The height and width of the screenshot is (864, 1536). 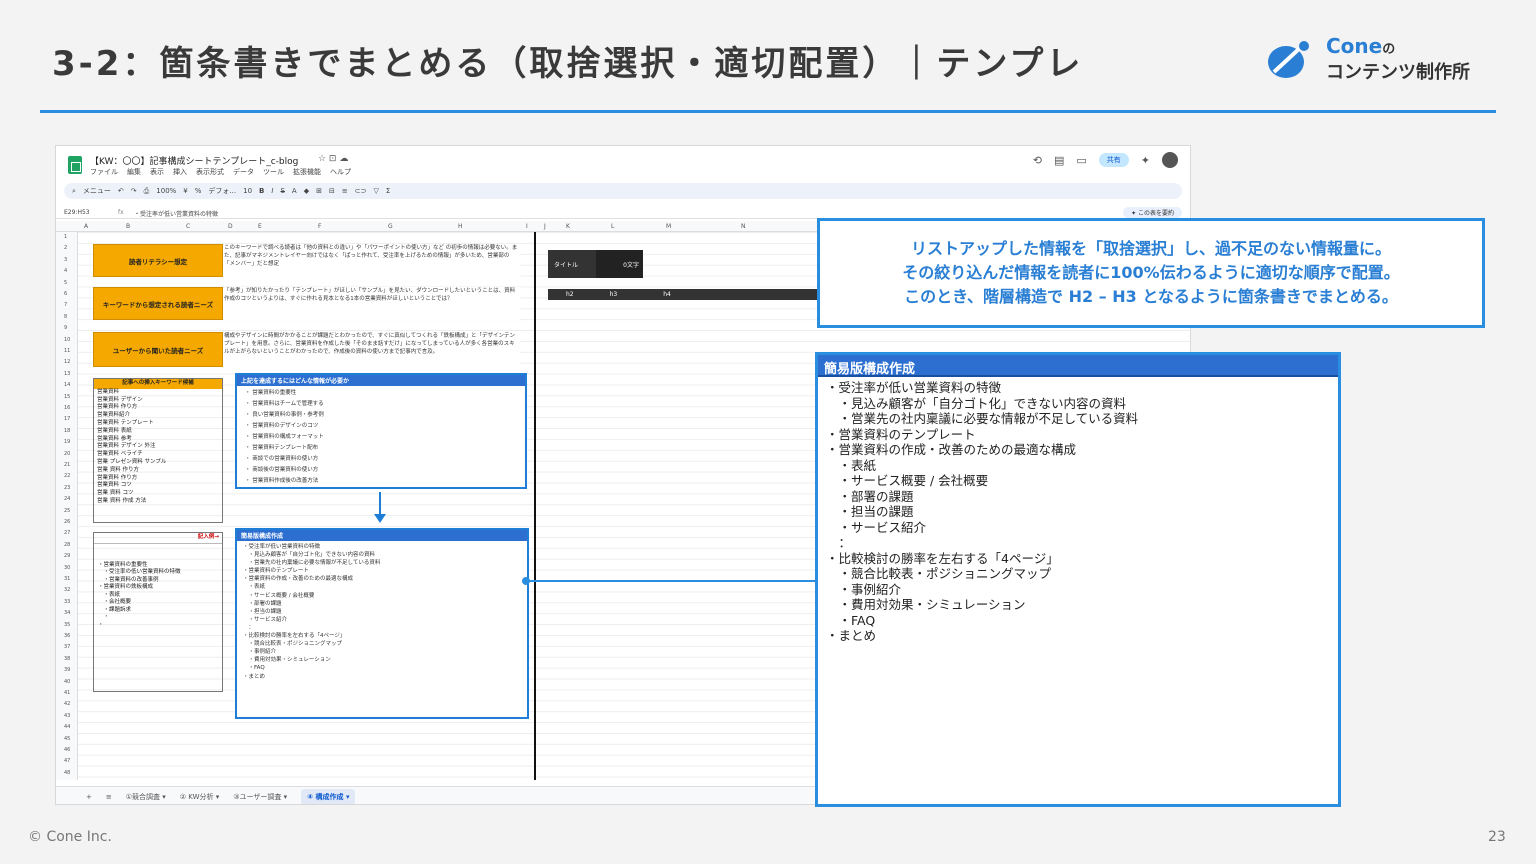 What do you see at coordinates (67, 727) in the screenshot?
I see `row-header: 44` at bounding box center [67, 727].